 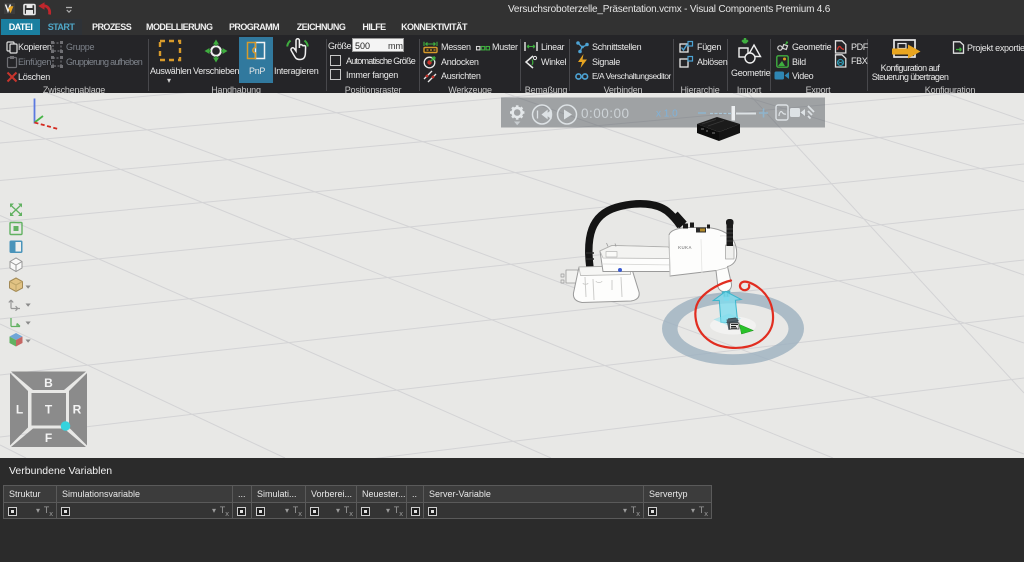 I want to click on svg-text: x 1.0, so click(x=667, y=114).